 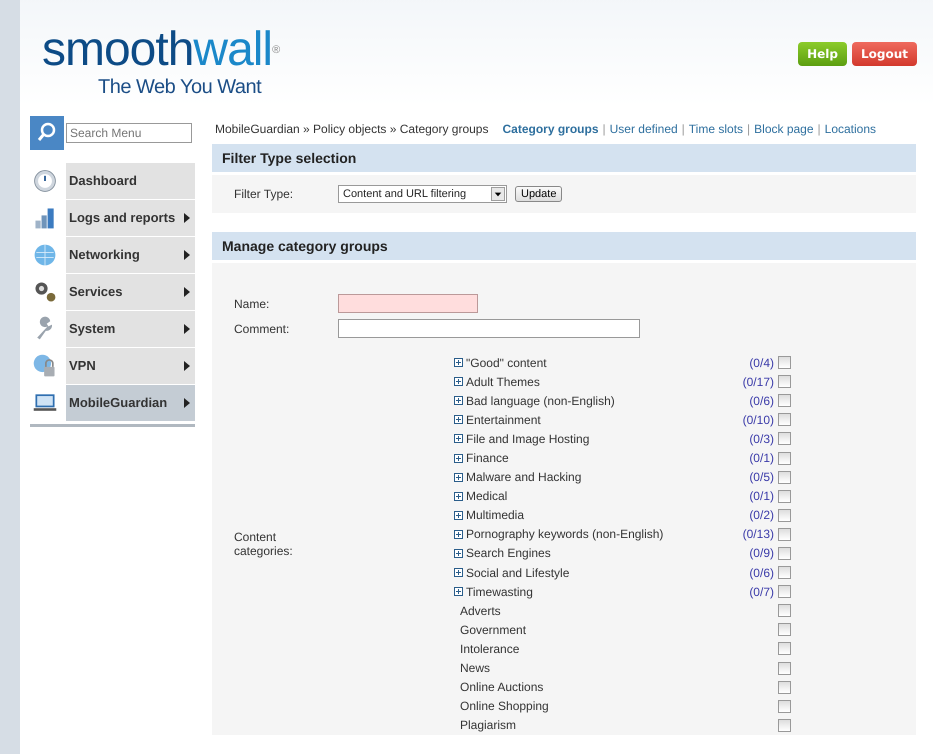 I want to click on category-count: (0/17), so click(x=758, y=381).